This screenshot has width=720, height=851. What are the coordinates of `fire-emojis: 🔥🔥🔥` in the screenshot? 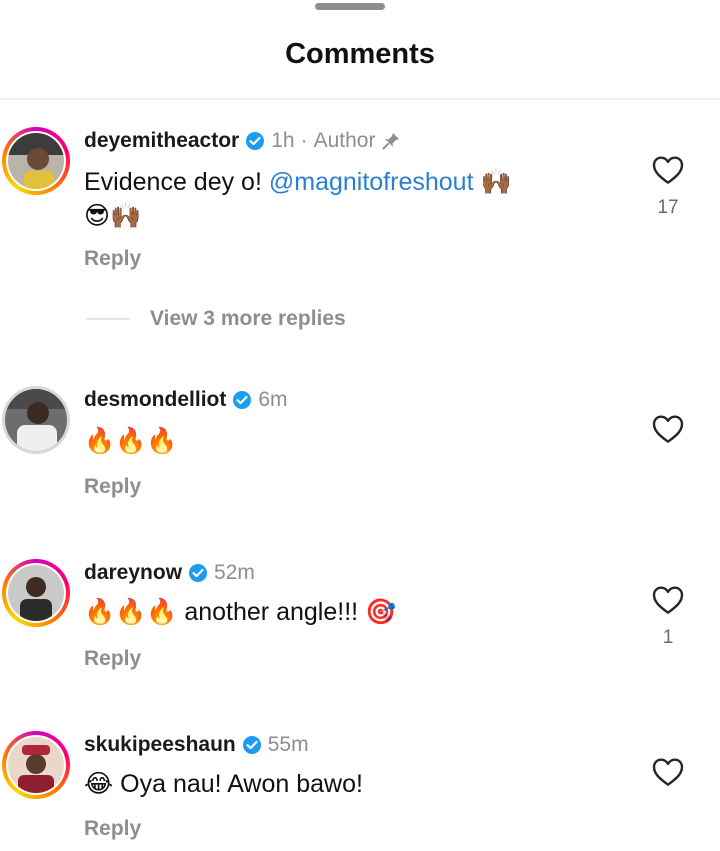 It's located at (131, 611).